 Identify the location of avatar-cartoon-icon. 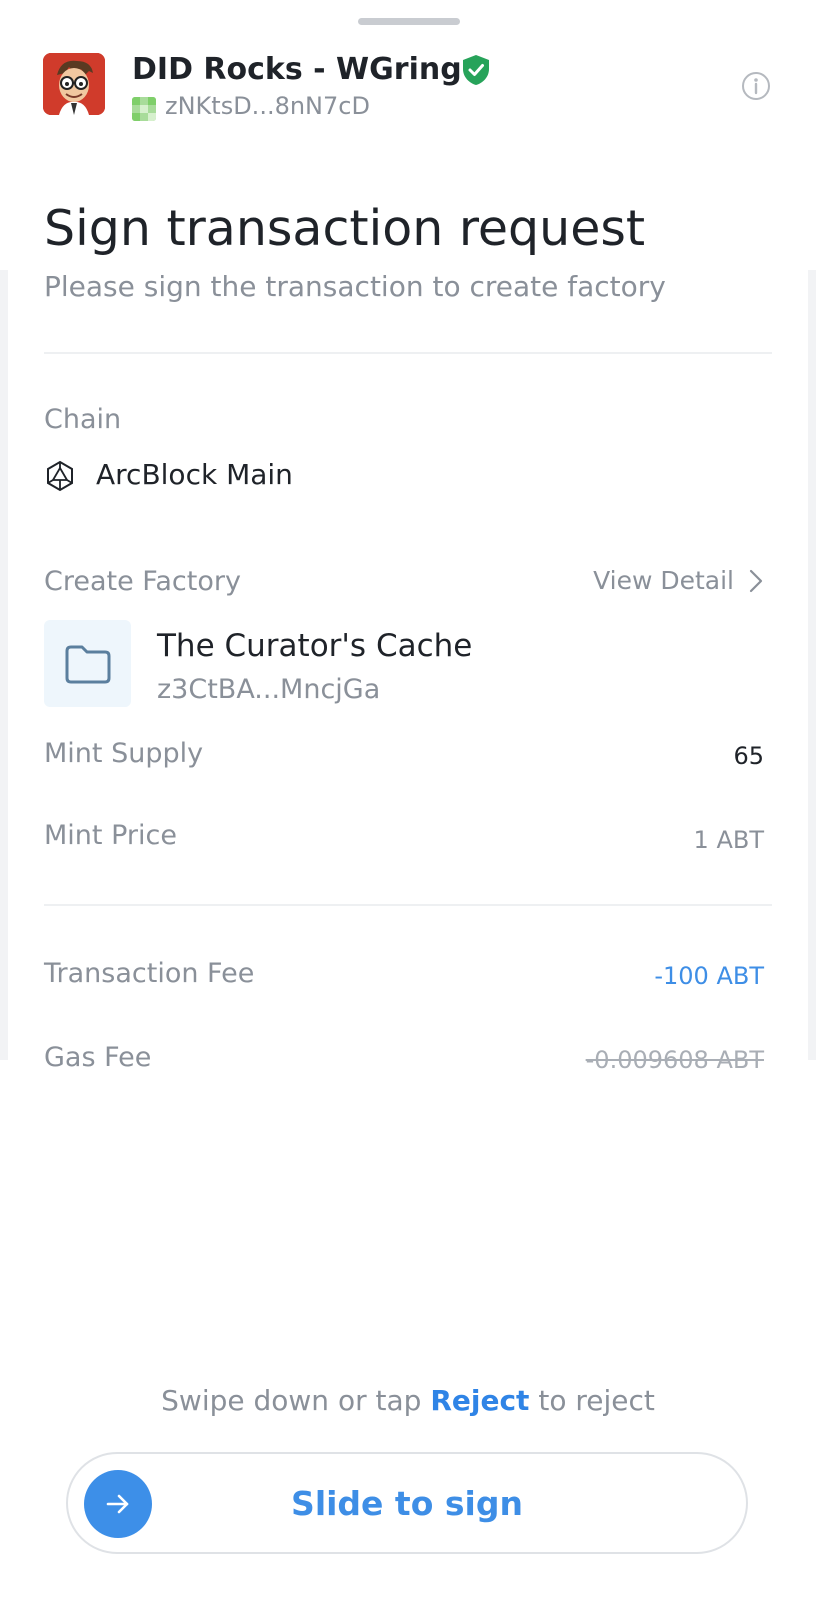
(74, 84).